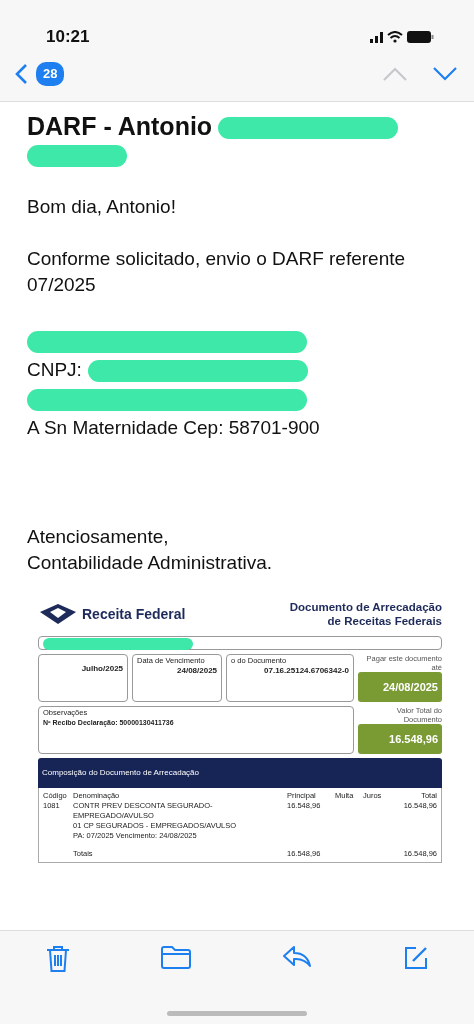 This screenshot has height=1024, width=474. Describe the element at coordinates (365, 607) in the screenshot. I see `document-title: Documento de Arrecadação` at that location.